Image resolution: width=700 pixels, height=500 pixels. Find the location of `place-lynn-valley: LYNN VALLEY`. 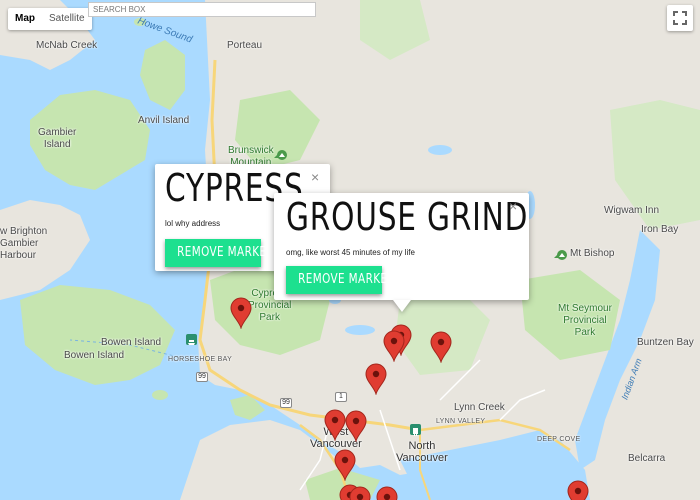

place-lynn-valley: LYNN VALLEY is located at coordinates (461, 421).